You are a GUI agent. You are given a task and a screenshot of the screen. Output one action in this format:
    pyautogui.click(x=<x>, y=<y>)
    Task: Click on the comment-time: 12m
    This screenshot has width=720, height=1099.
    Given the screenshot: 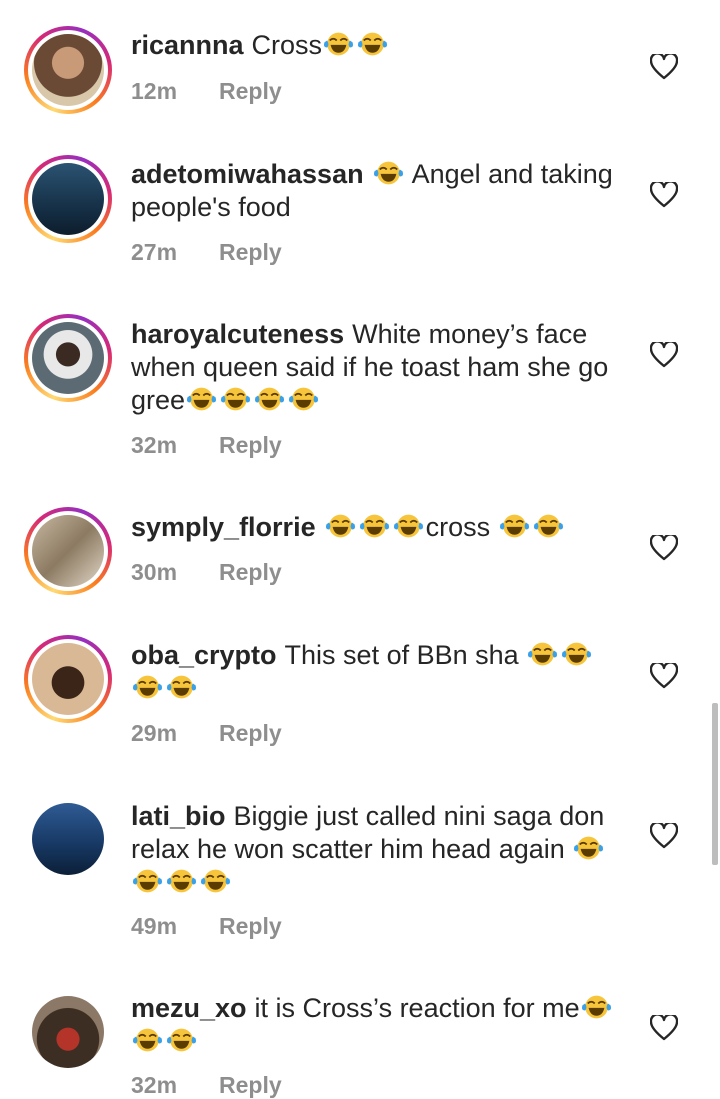 What is the action you would take?
    pyautogui.click(x=154, y=91)
    